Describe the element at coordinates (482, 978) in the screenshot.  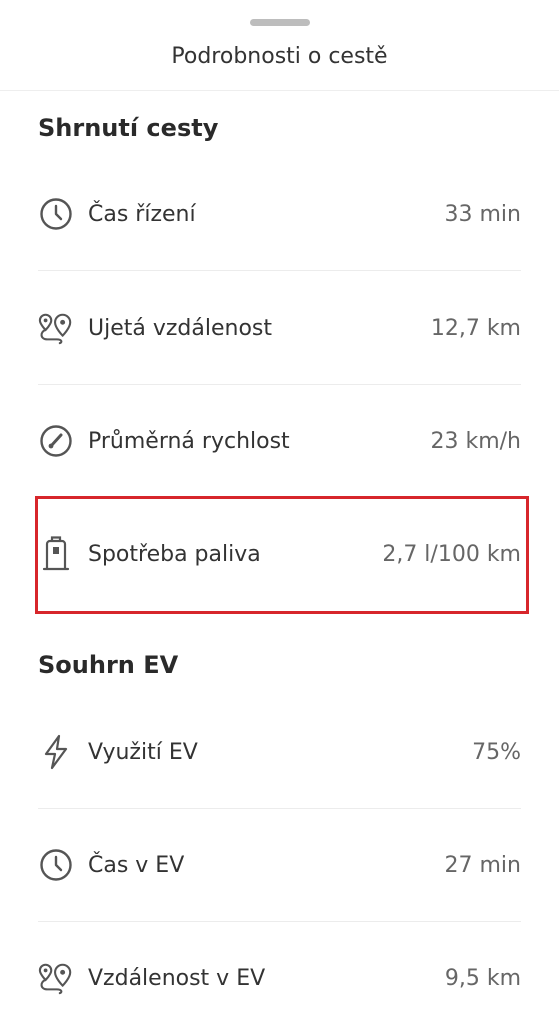
I see `row-value: 9,5 km` at that location.